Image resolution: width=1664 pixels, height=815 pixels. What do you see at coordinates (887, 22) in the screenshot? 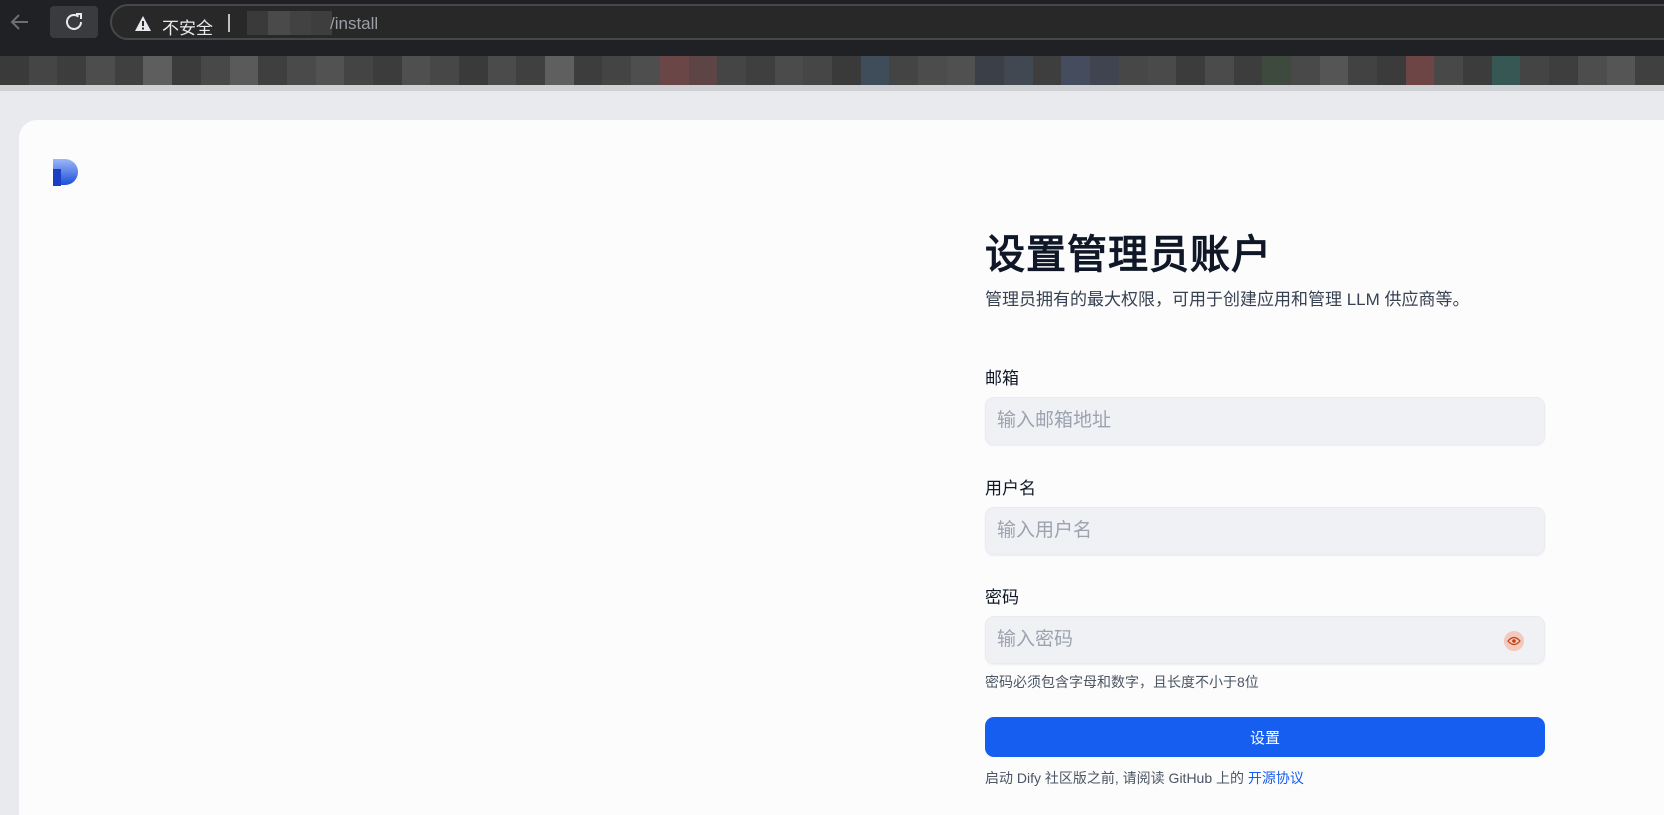
I see `address-bar: 不安全 /install` at bounding box center [887, 22].